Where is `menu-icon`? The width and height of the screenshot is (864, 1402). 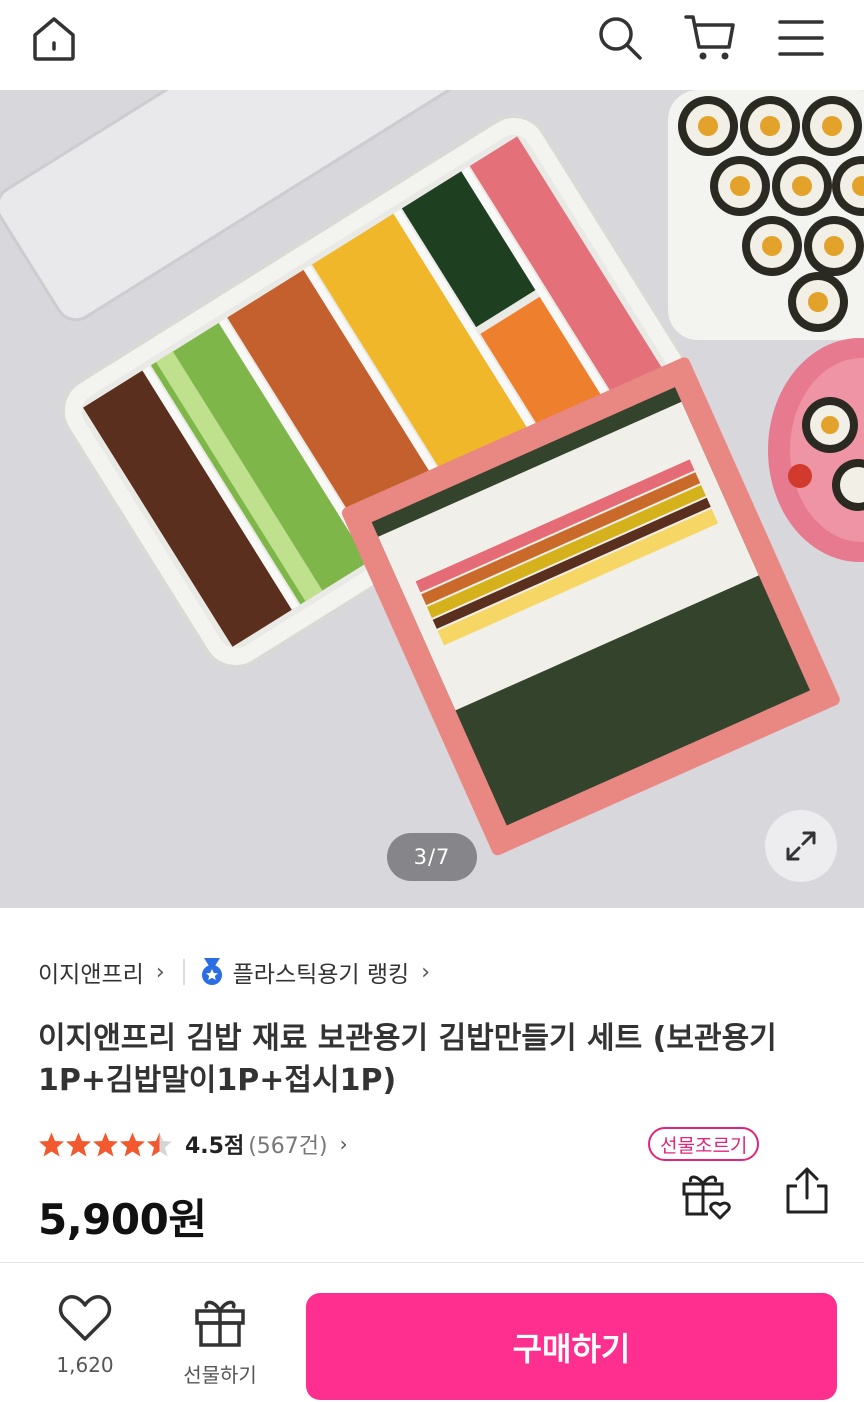
menu-icon is located at coordinates (801, 38).